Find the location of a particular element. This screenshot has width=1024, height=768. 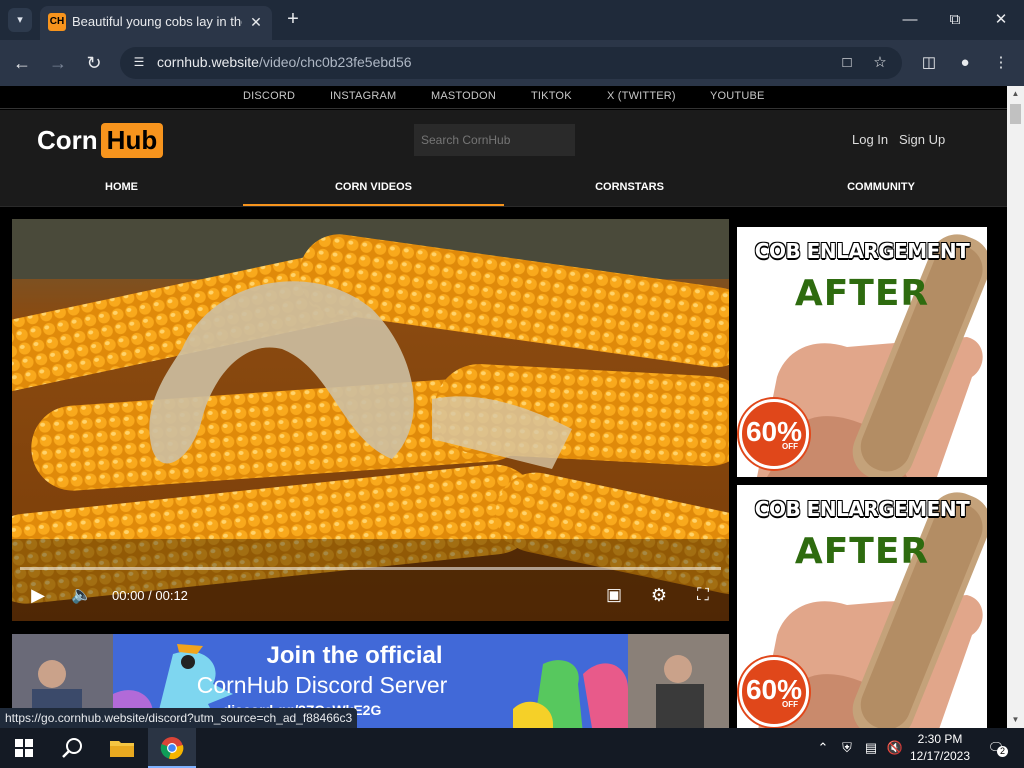

nav-home: HOME is located at coordinates (121, 188).